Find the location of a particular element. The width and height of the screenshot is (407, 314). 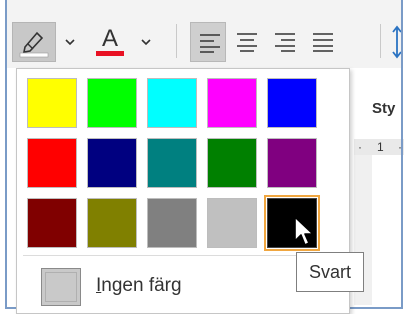

color-swatch-red is located at coordinates (52, 163).